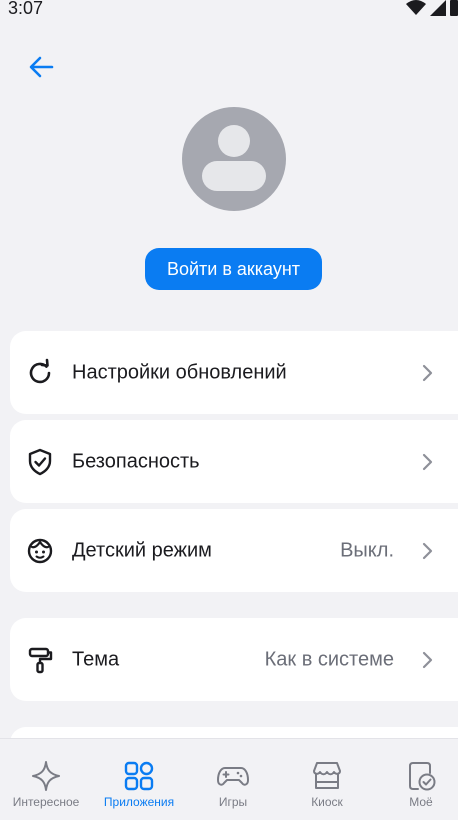  What do you see at coordinates (233, 269) in the screenshot?
I see `login-button: Войти в аккаунт` at bounding box center [233, 269].